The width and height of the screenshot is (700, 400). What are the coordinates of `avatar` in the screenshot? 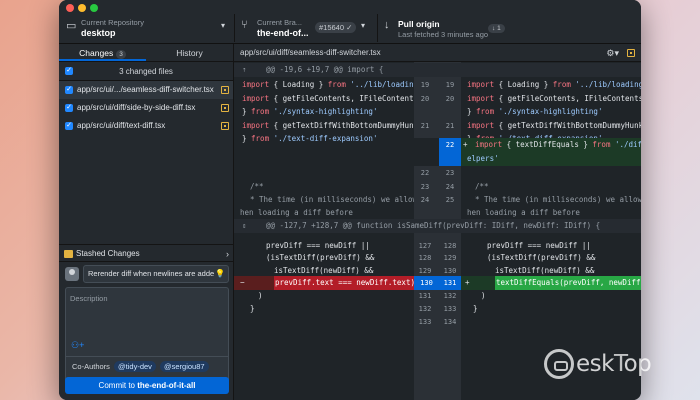 It's located at (72, 274).